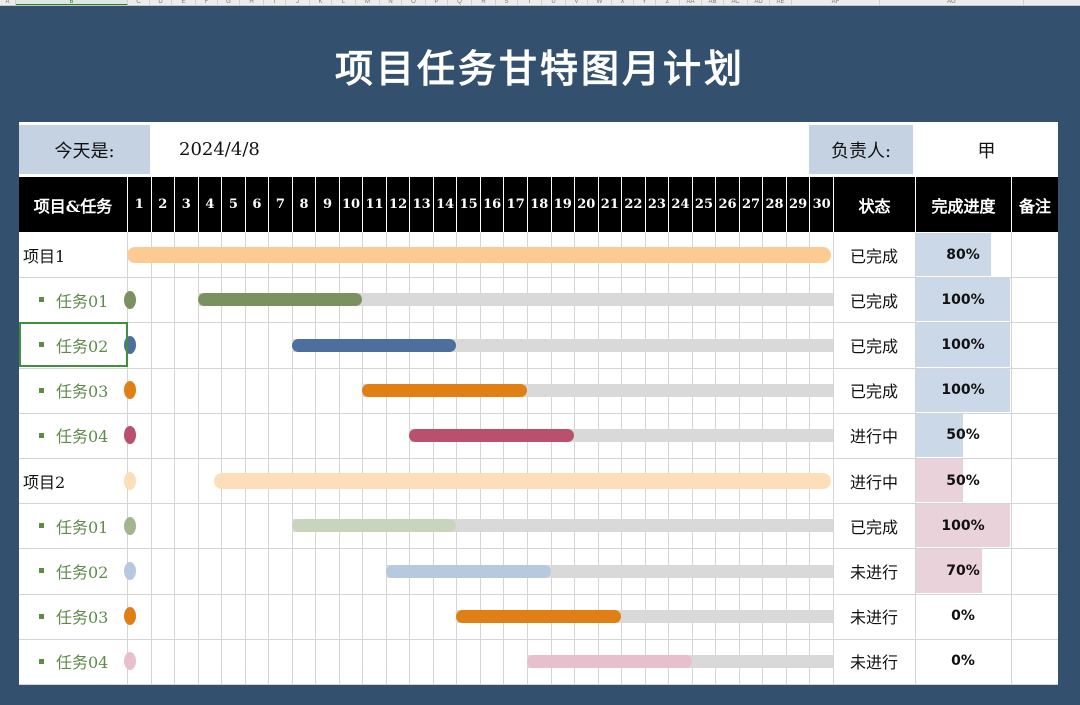 This screenshot has height=705, width=1080. I want to click on column-letter-j: J, so click(298, 2).